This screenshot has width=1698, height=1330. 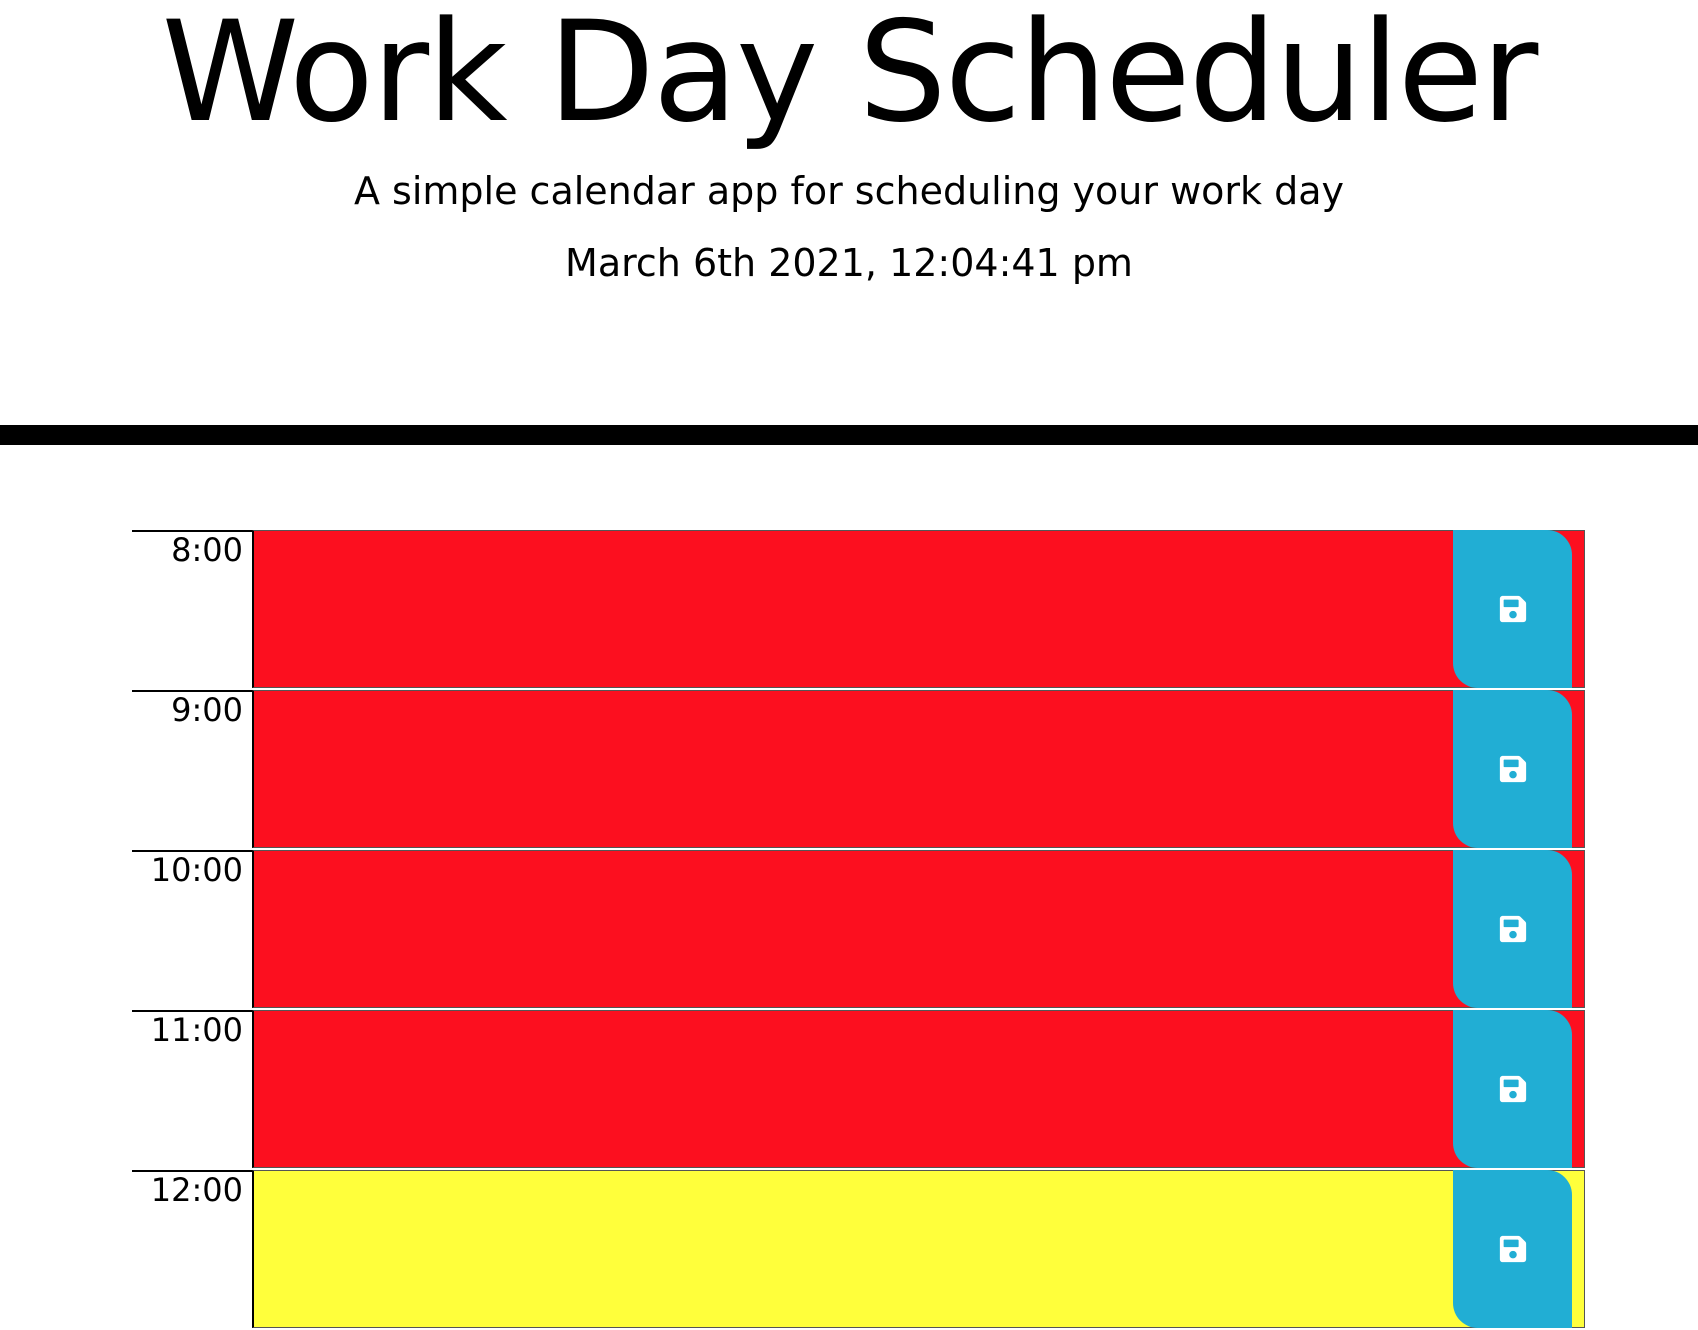 What do you see at coordinates (192, 1249) in the screenshot?
I see `hour-column: 12:00` at bounding box center [192, 1249].